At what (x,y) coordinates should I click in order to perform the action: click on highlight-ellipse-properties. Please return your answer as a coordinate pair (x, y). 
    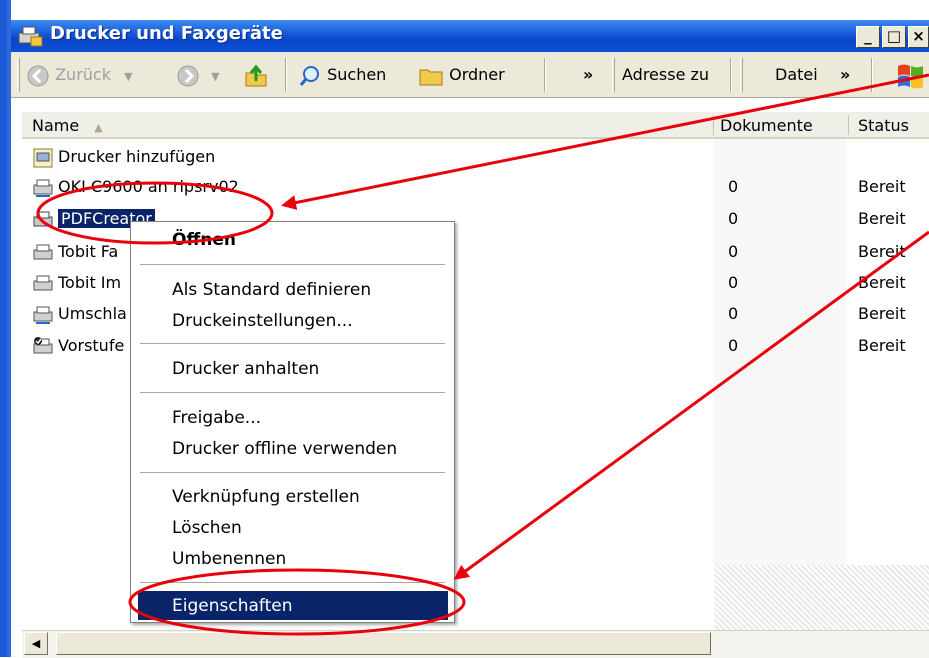
    Looking at the image, I should click on (297, 602).